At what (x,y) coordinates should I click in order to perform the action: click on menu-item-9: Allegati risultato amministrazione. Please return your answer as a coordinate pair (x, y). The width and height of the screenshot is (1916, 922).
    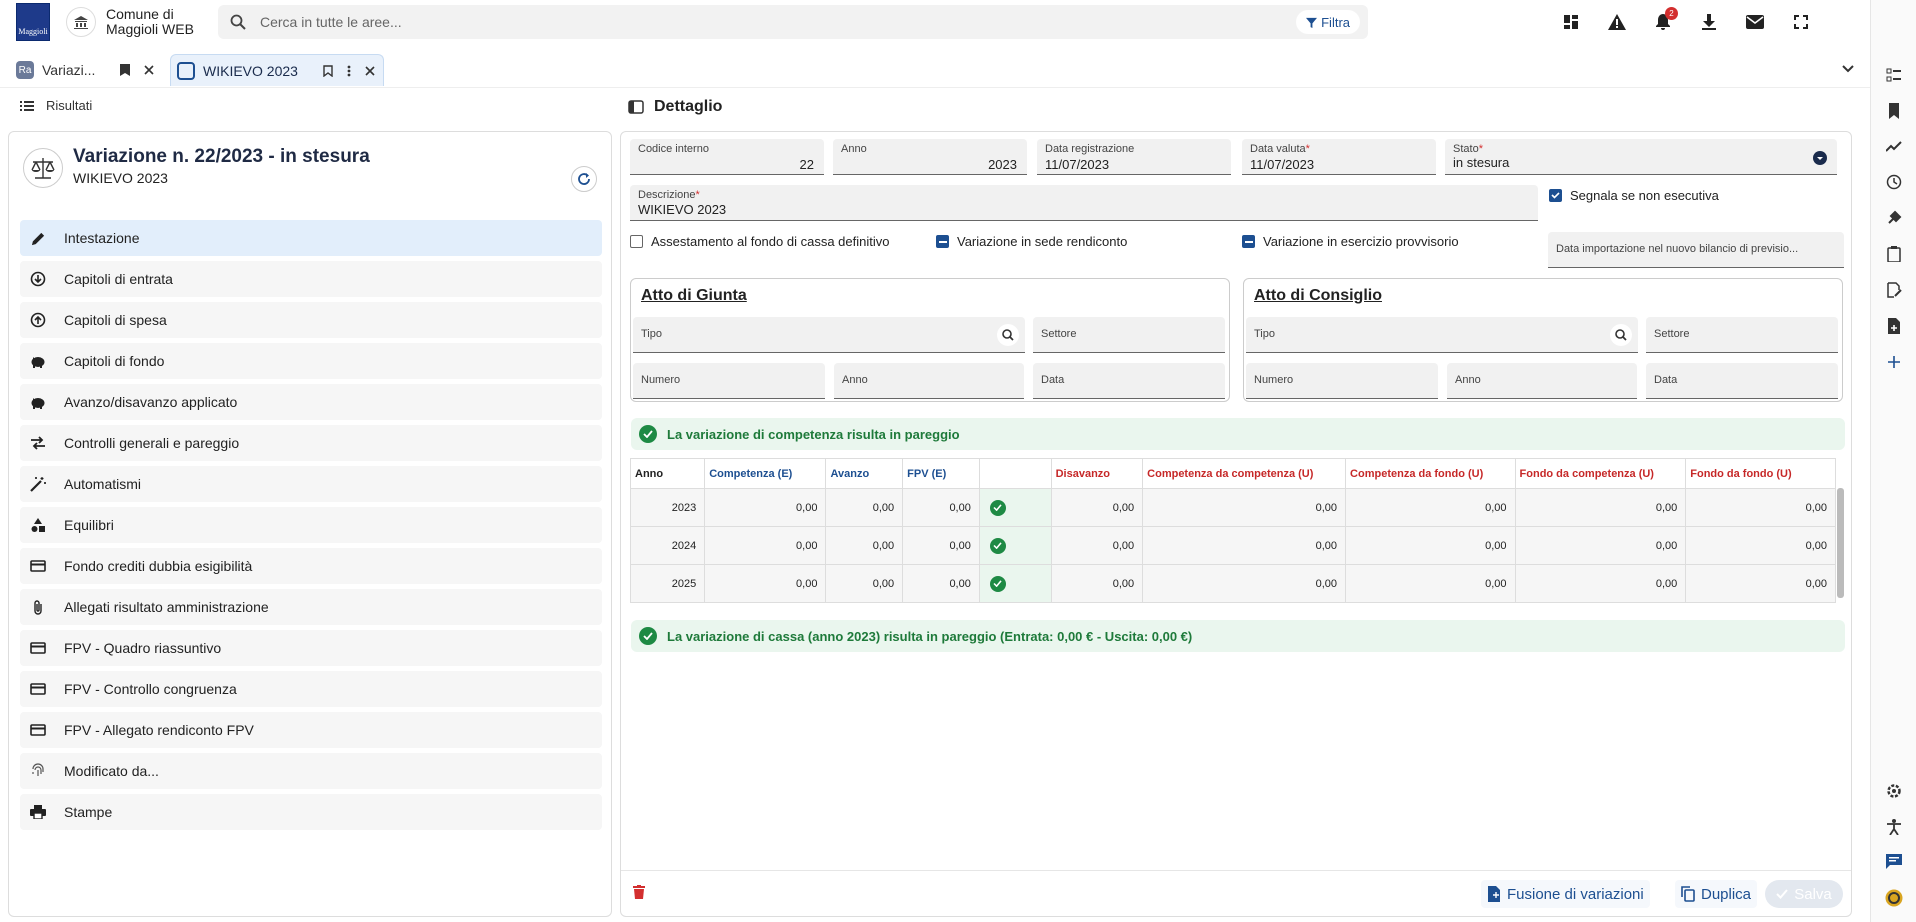
    Looking at the image, I should click on (311, 607).